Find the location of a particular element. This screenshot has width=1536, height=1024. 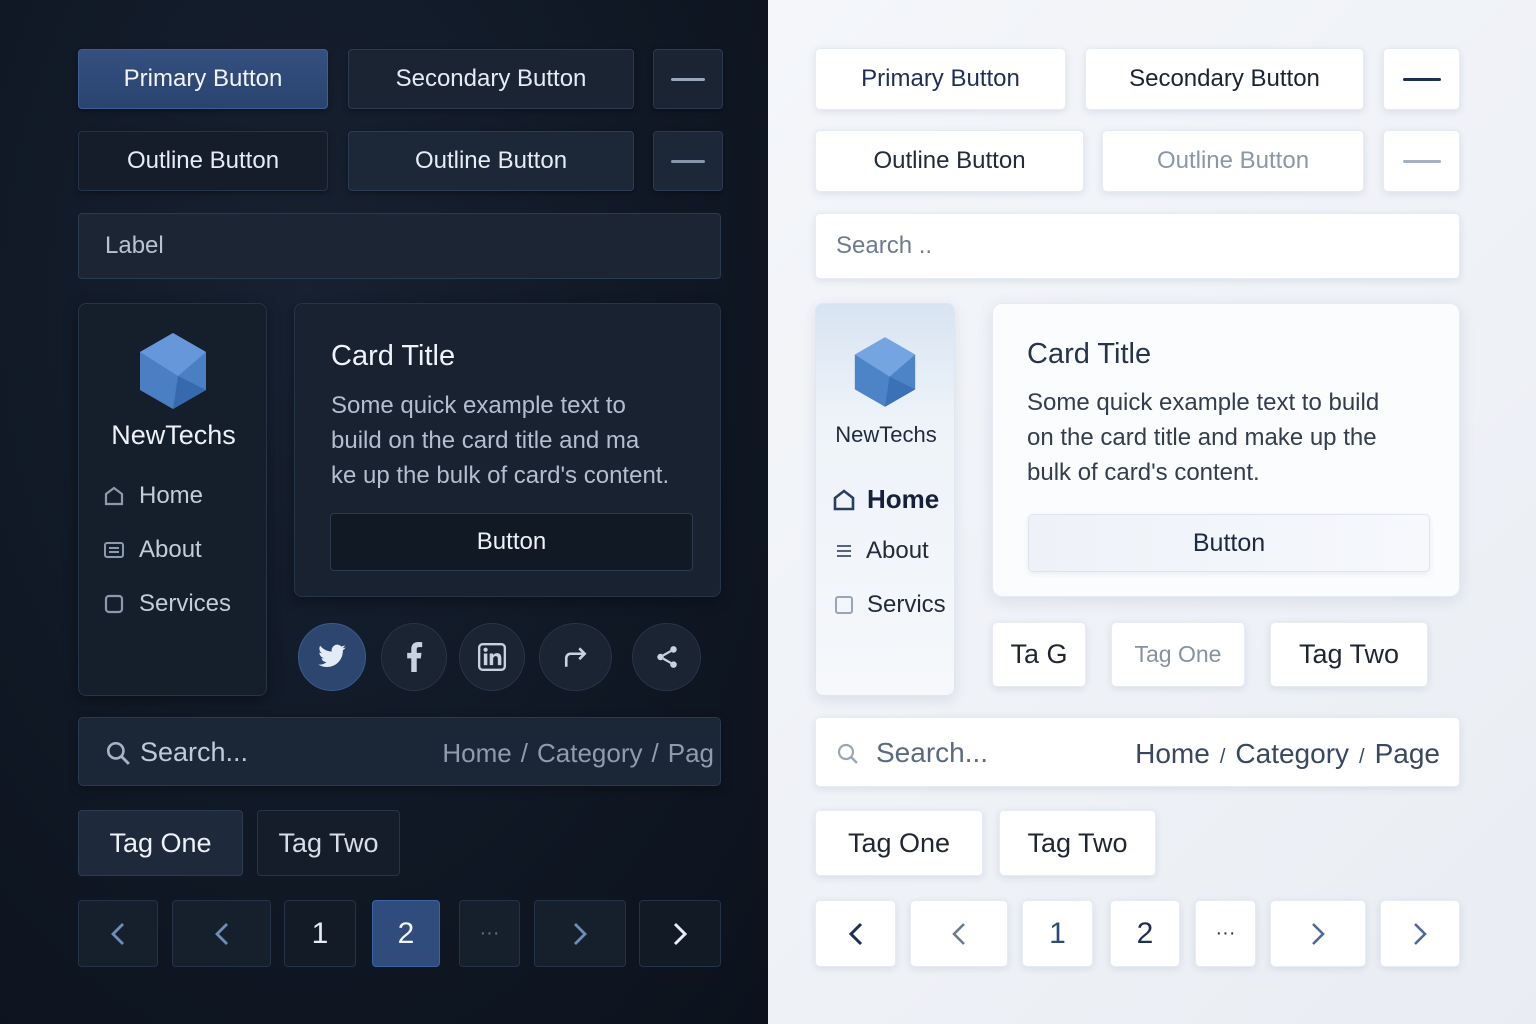

breadcrumb-item: Pag is located at coordinates (691, 753).